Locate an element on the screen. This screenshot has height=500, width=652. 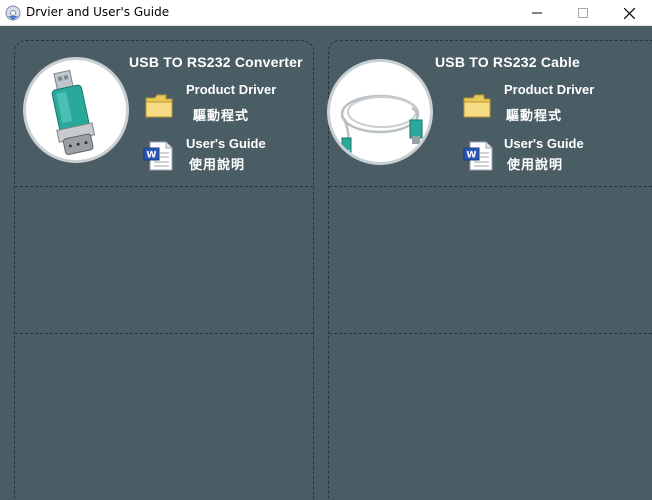
minimize-button is located at coordinates (537, 13).